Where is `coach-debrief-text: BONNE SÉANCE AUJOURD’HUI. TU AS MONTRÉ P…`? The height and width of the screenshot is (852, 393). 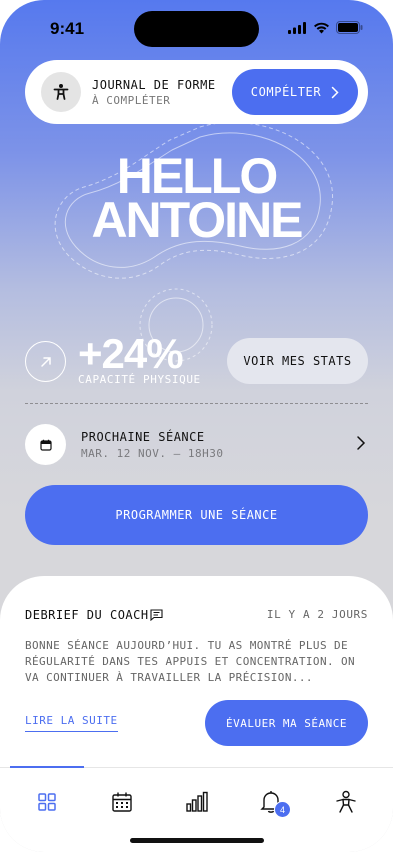 coach-debrief-text: BONNE SÉANCE AUJOURD’HUI. TU AS MONTRÉ P… is located at coordinates (190, 661).